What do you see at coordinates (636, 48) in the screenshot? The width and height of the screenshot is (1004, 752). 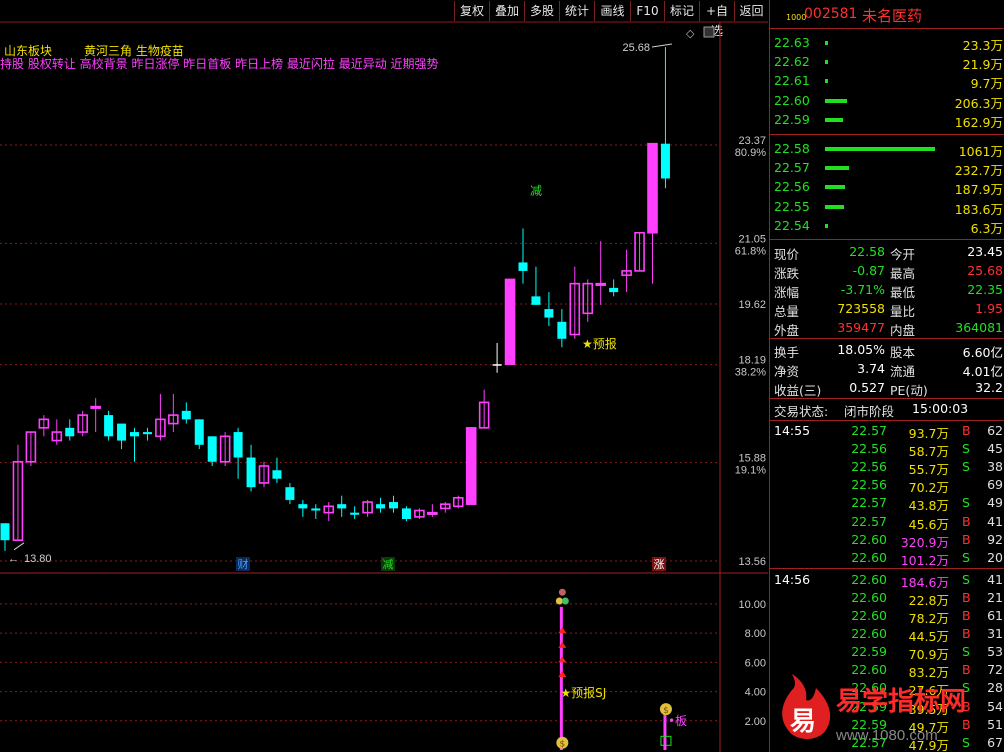 I see `high-price-label: 25.68` at bounding box center [636, 48].